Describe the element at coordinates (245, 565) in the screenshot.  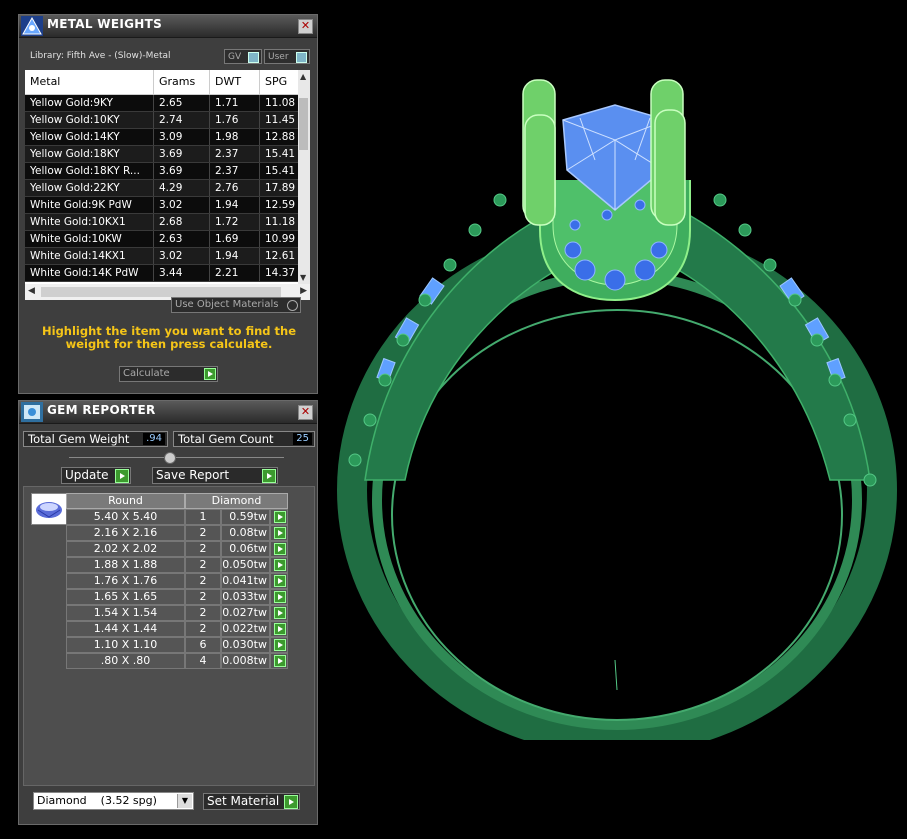
I see `gem-weight: 0.050tw` at that location.